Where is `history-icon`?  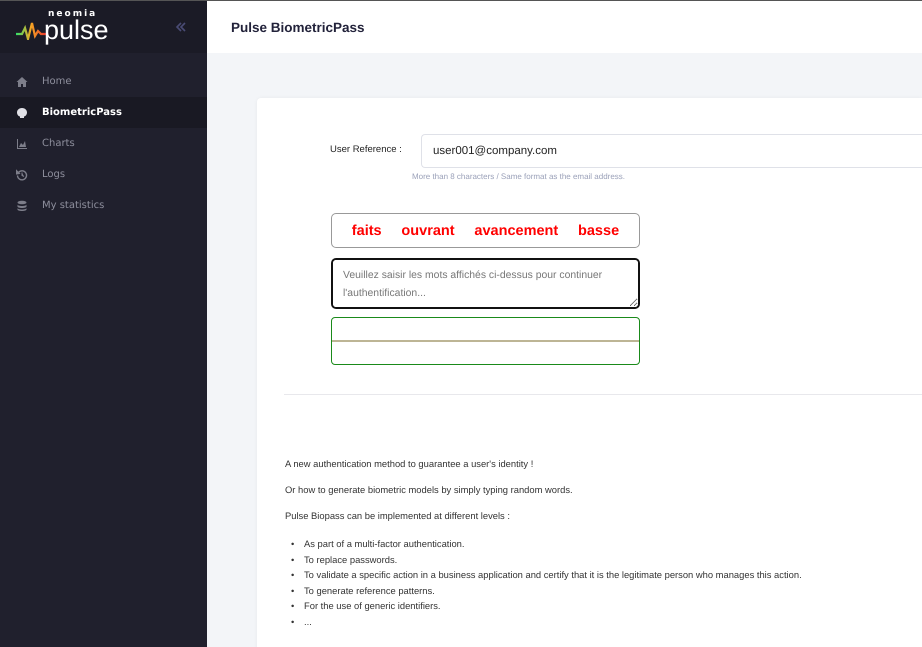 history-icon is located at coordinates (22, 174).